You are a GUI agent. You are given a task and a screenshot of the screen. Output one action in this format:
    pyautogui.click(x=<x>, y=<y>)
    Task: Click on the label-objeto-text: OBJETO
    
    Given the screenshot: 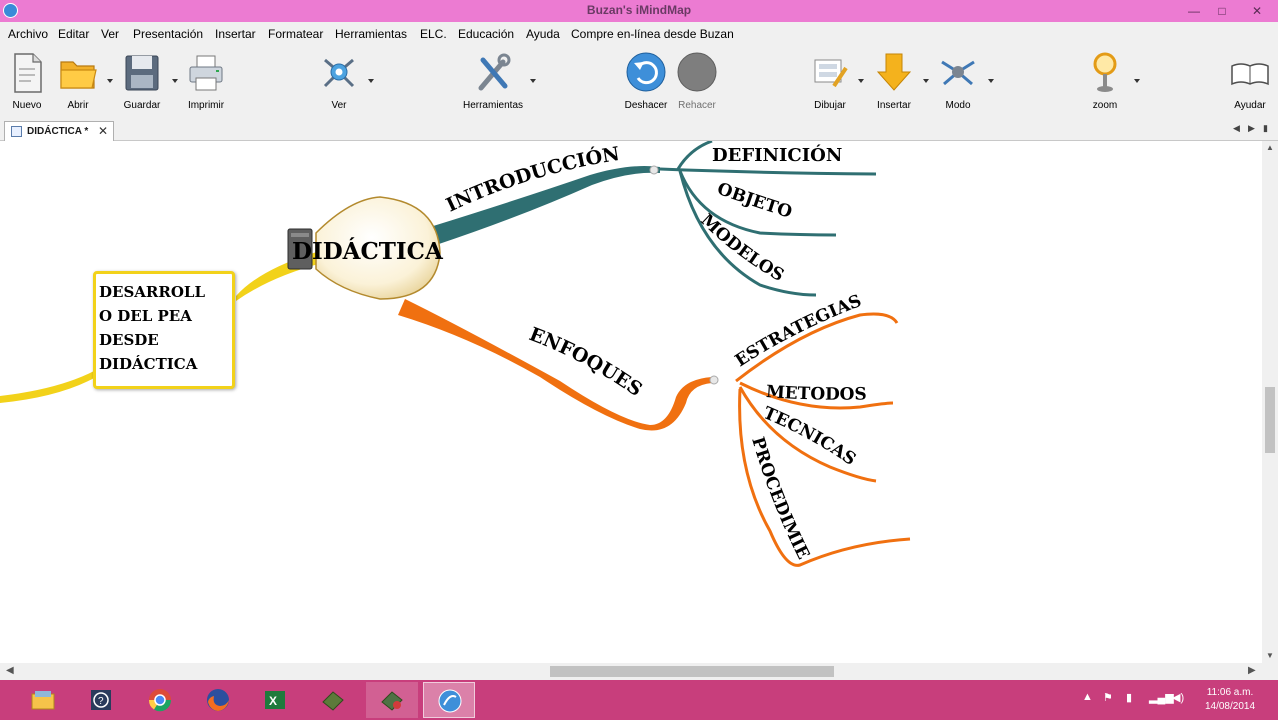 What is the action you would take?
    pyautogui.click(x=754, y=201)
    